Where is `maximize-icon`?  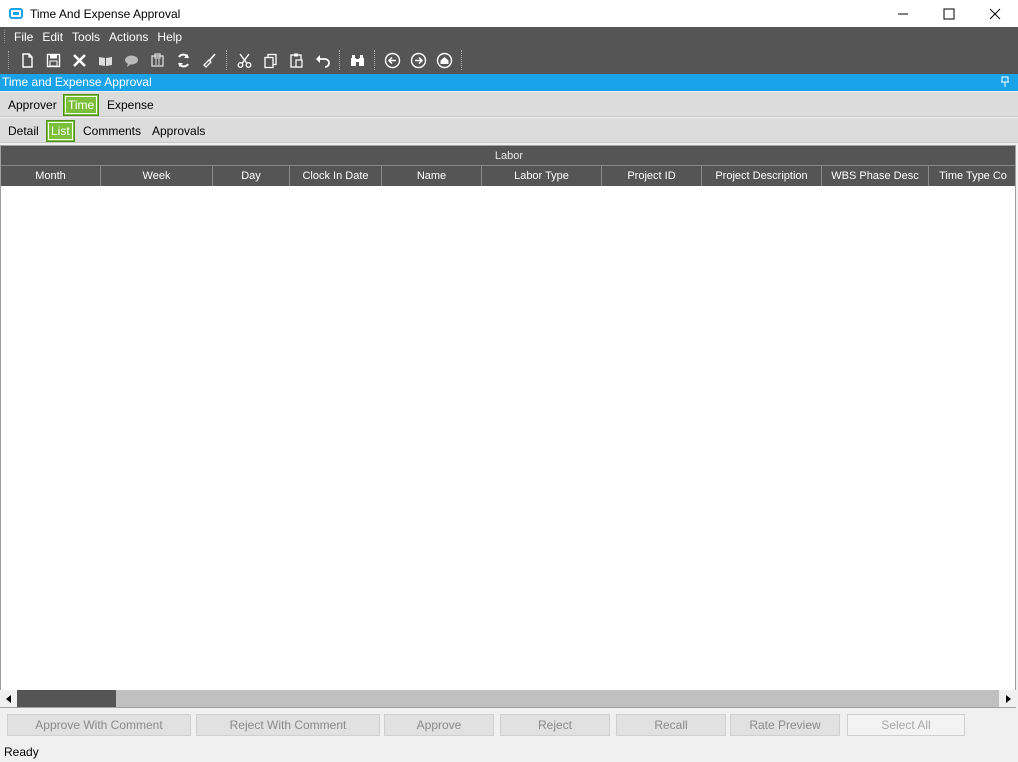 maximize-icon is located at coordinates (949, 13).